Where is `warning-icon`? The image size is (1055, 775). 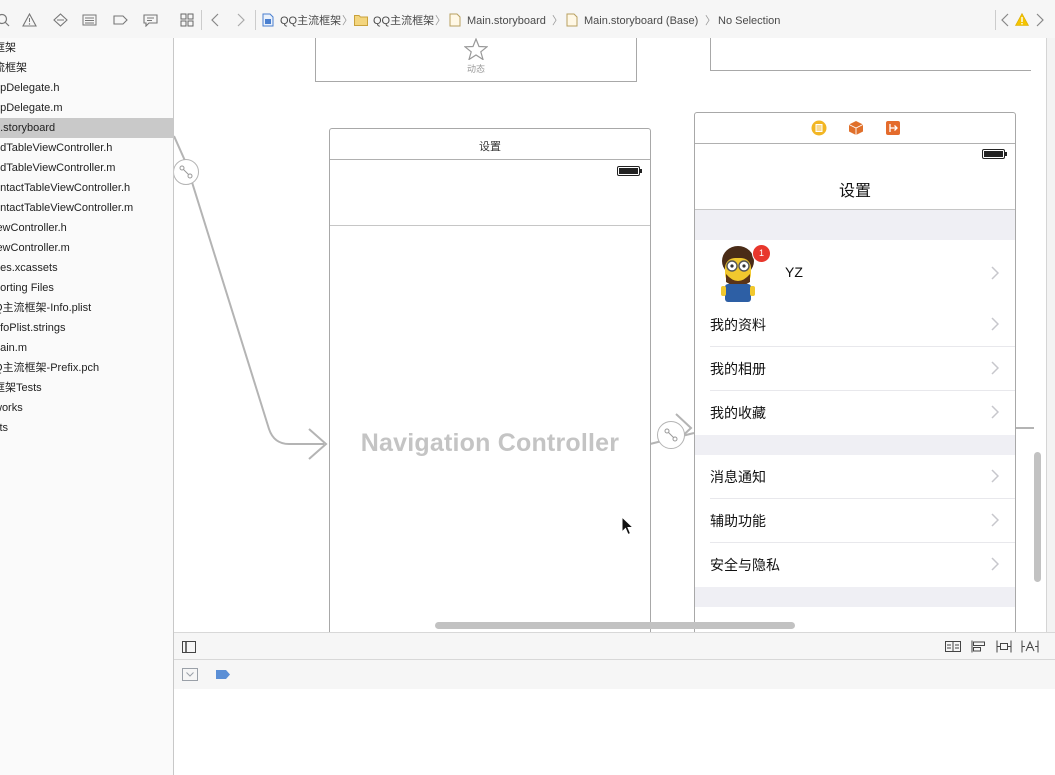 warning-icon is located at coordinates (1022, 19).